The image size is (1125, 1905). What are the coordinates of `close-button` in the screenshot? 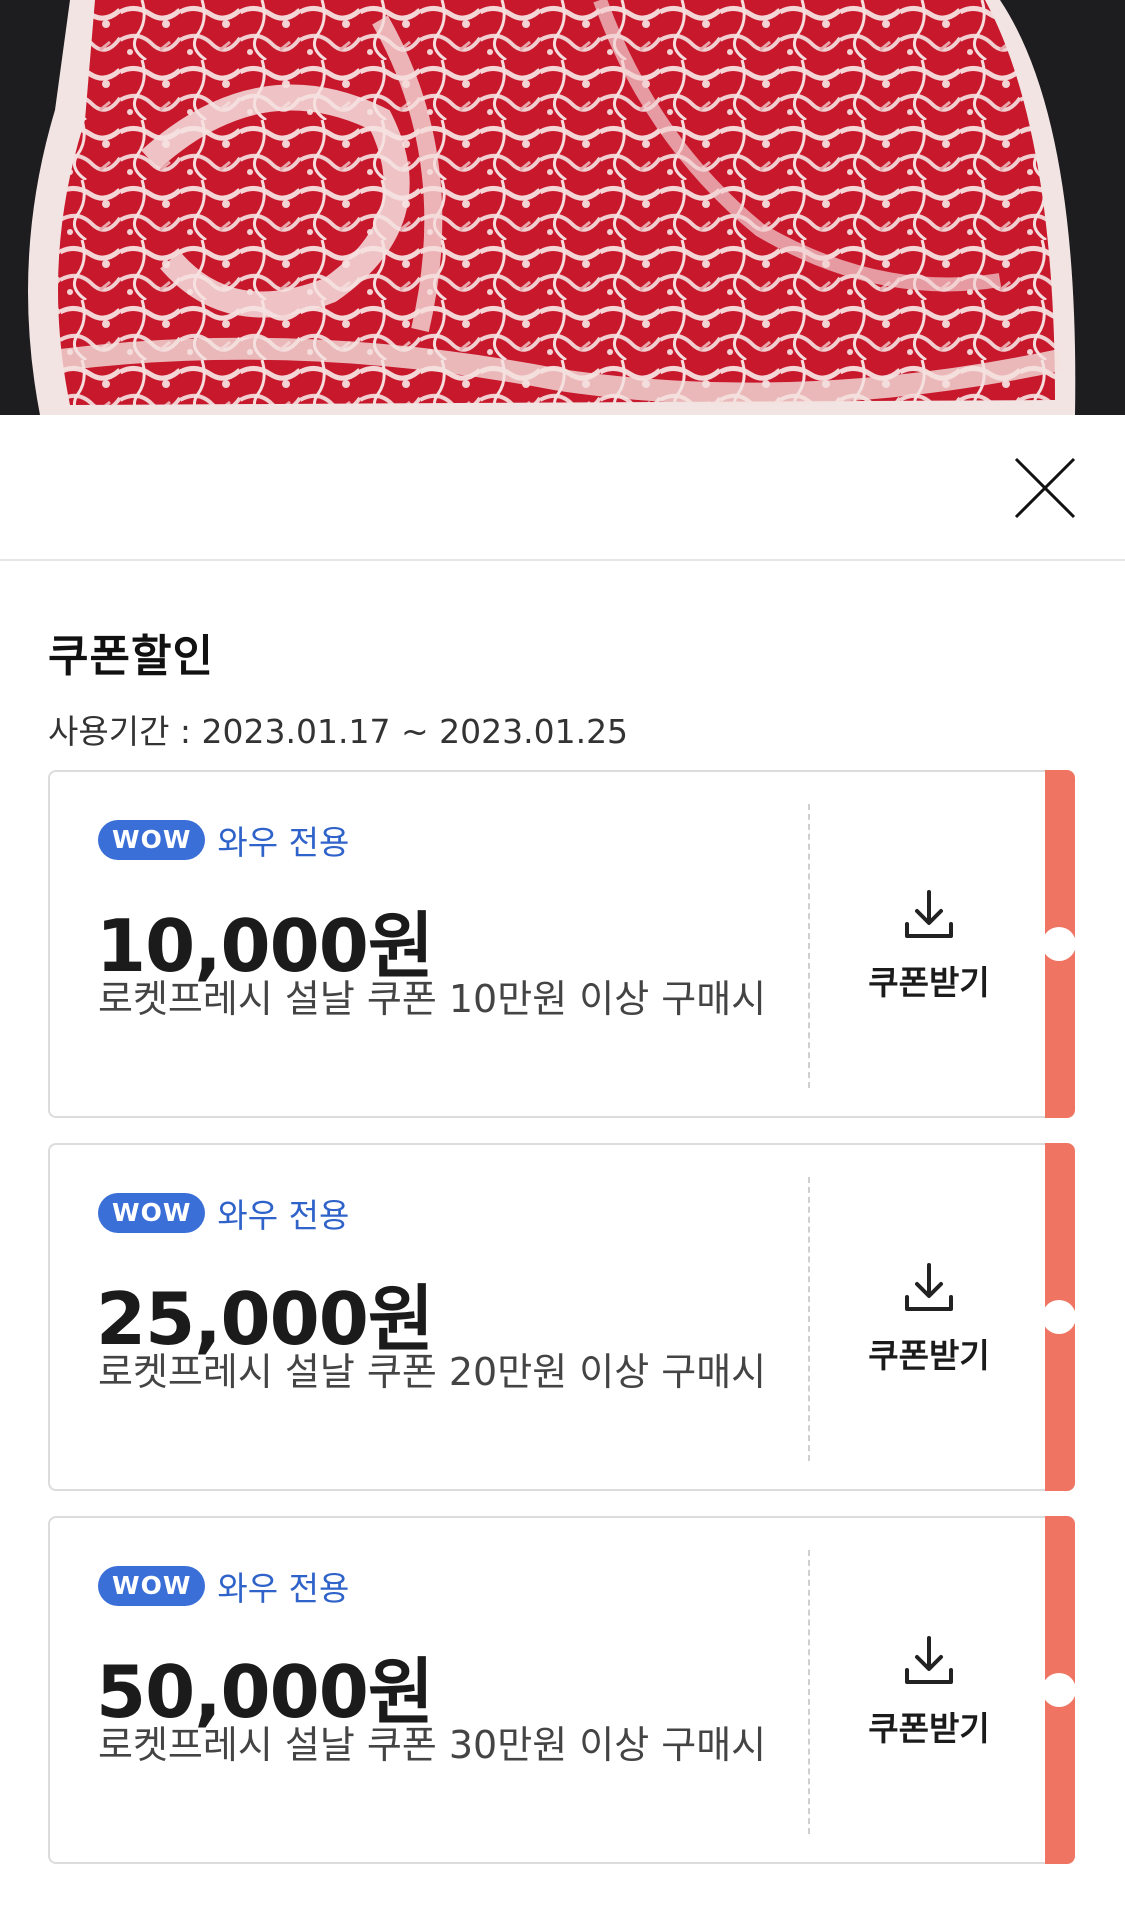 It's located at (1045, 488).